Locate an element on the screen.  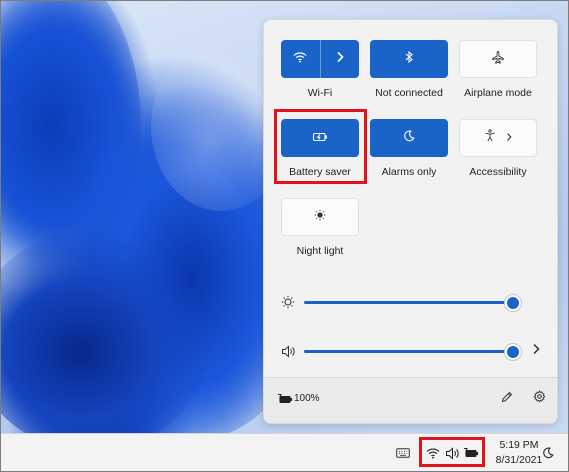
taskbar: 5:19 PM 8/31/2021 is located at coordinates (284, 452).